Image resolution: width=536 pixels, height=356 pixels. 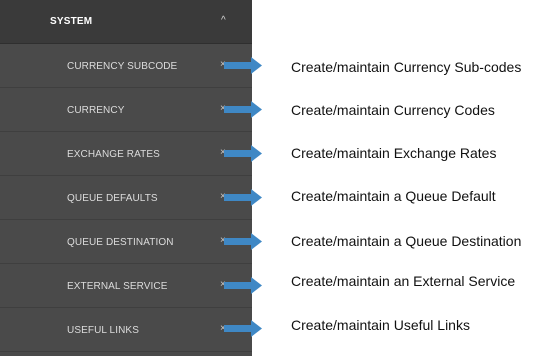 I want to click on menu-item-label: QUEUE DEFAULTS, so click(x=112, y=198).